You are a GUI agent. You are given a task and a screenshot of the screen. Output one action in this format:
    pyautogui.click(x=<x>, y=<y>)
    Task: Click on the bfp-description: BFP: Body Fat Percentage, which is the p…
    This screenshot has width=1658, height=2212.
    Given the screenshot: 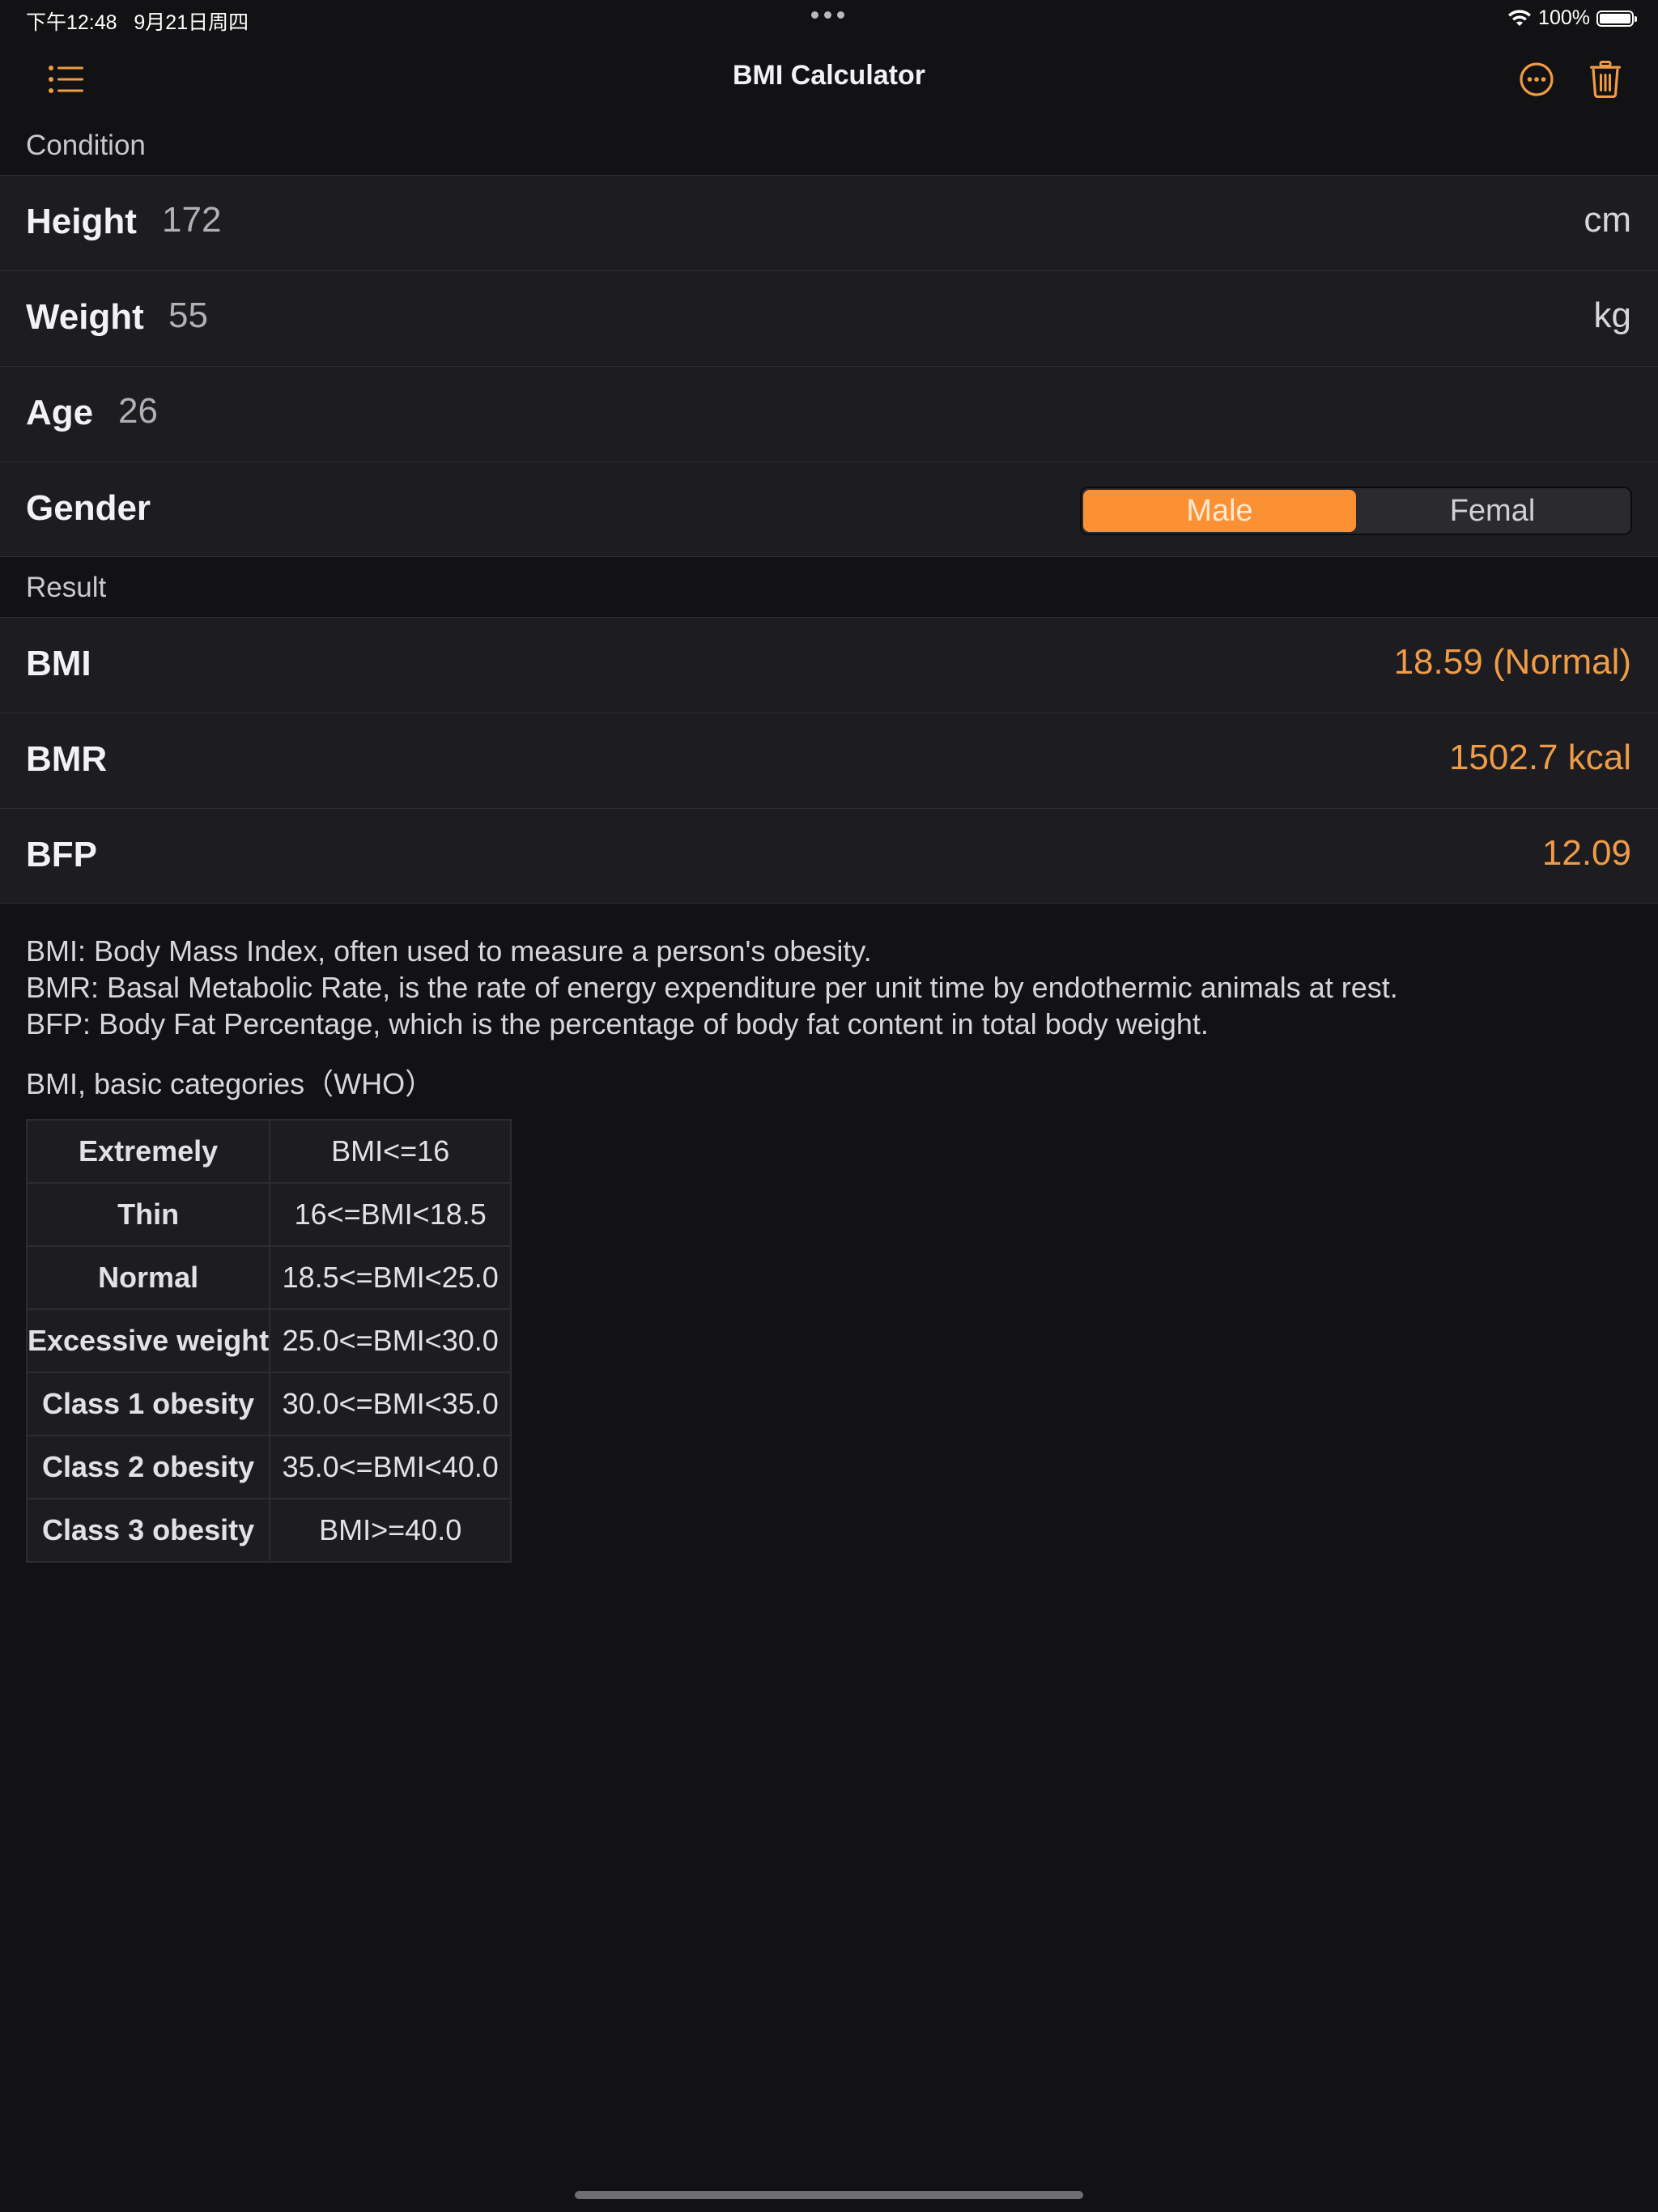 What is the action you would take?
    pyautogui.click(x=617, y=1024)
    